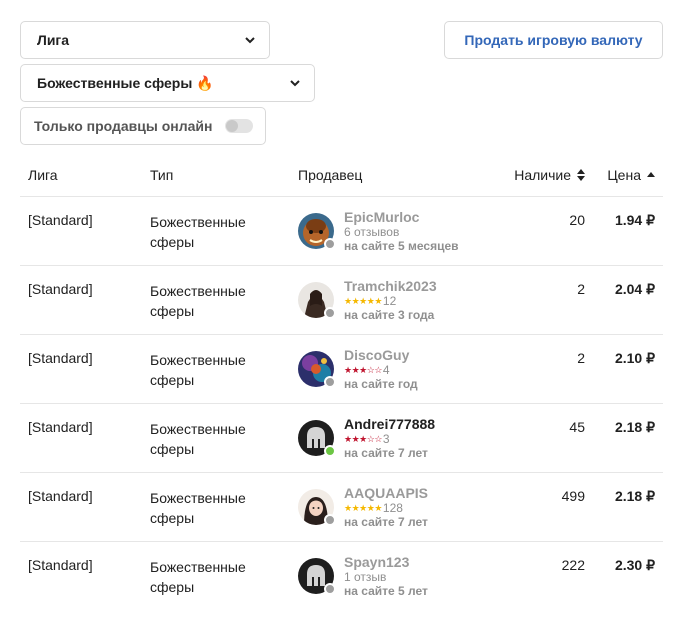  Describe the element at coordinates (123, 126) in the screenshot. I see `online-only-label: Только продавцы онлайн` at that location.